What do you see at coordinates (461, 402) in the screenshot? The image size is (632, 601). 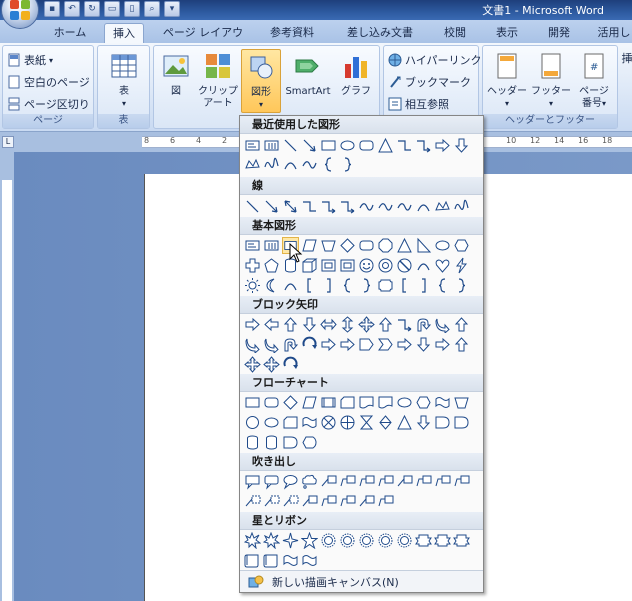 I see `shape-trap-icon` at bounding box center [461, 402].